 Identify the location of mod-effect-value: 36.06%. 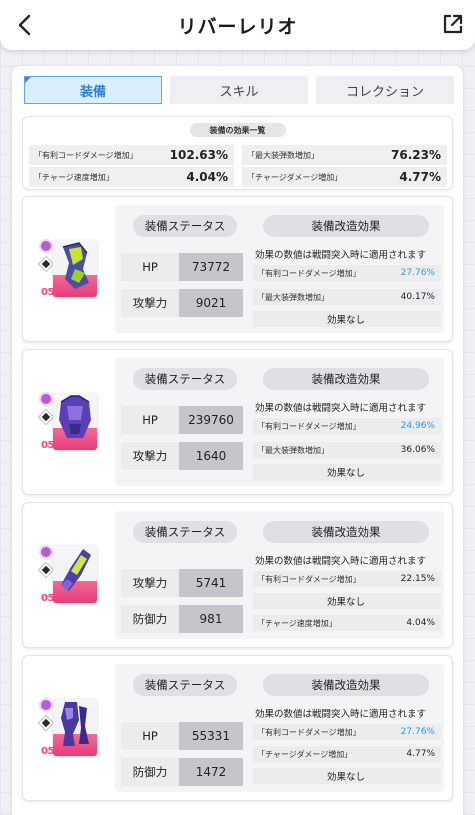
(417, 450).